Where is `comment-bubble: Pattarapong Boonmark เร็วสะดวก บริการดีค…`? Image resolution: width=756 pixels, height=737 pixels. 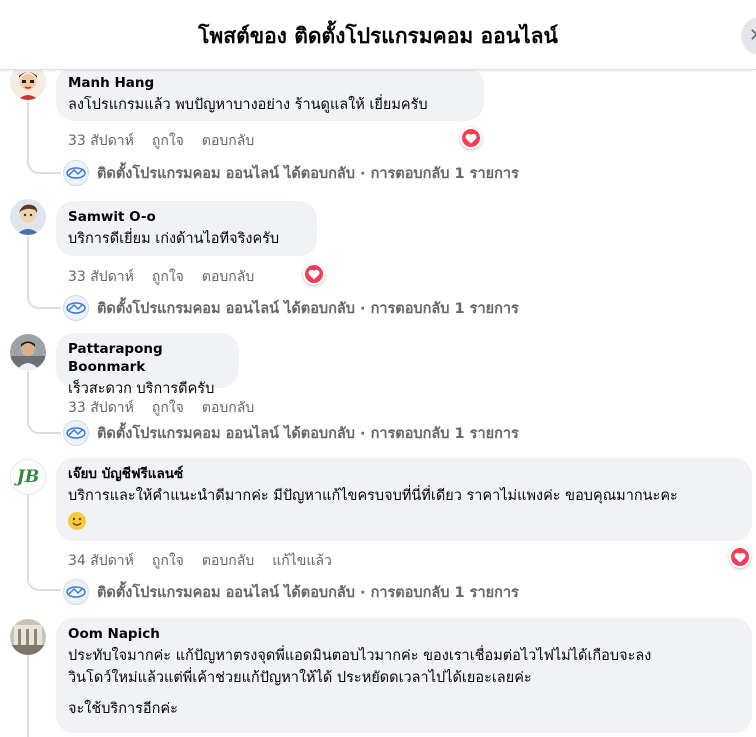
comment-bubble: Pattarapong Boonmark เร็วสะดวก บริการดีค… is located at coordinates (147, 365).